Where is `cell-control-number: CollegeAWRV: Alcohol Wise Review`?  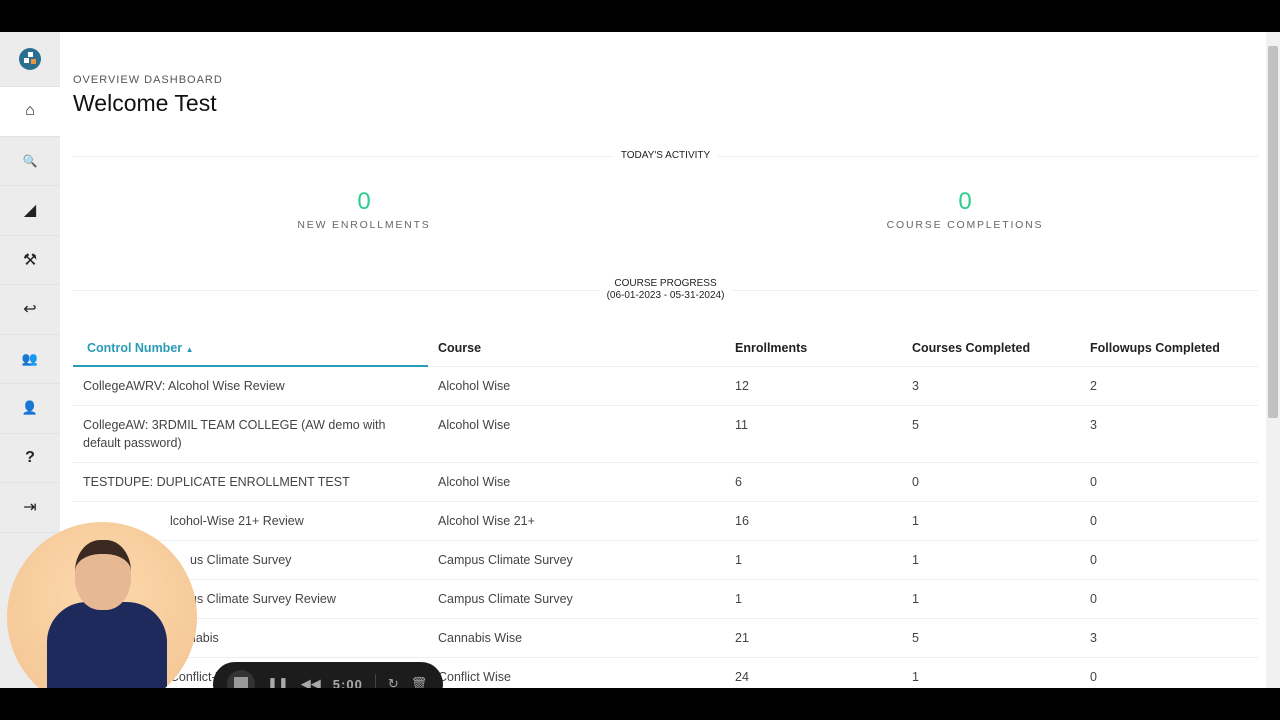
cell-control-number: CollegeAWRV: Alcohol Wise Review is located at coordinates (250, 385).